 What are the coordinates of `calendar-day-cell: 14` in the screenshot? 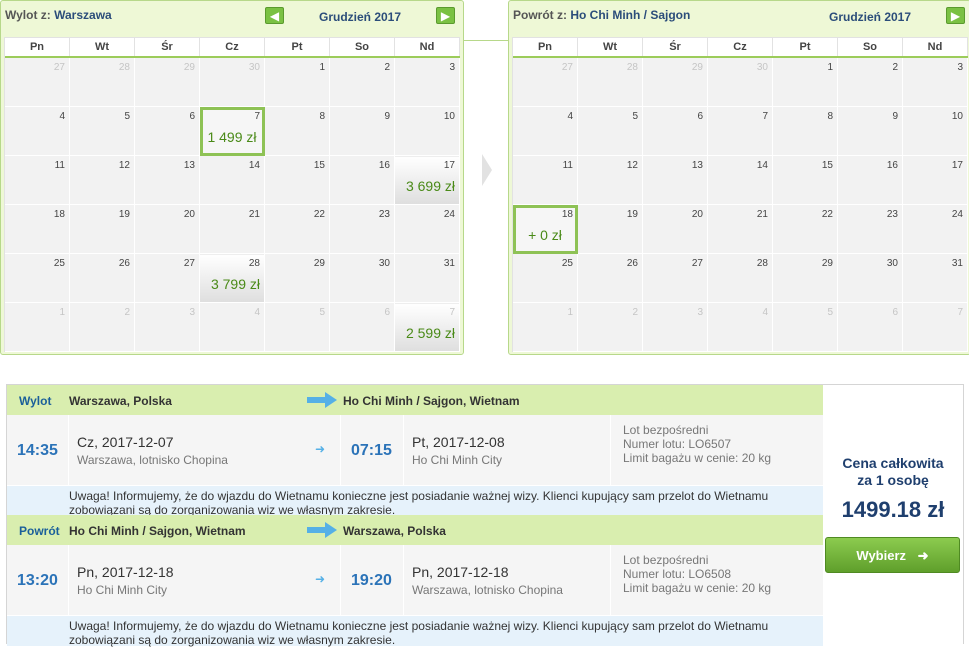 It's located at (740, 180).